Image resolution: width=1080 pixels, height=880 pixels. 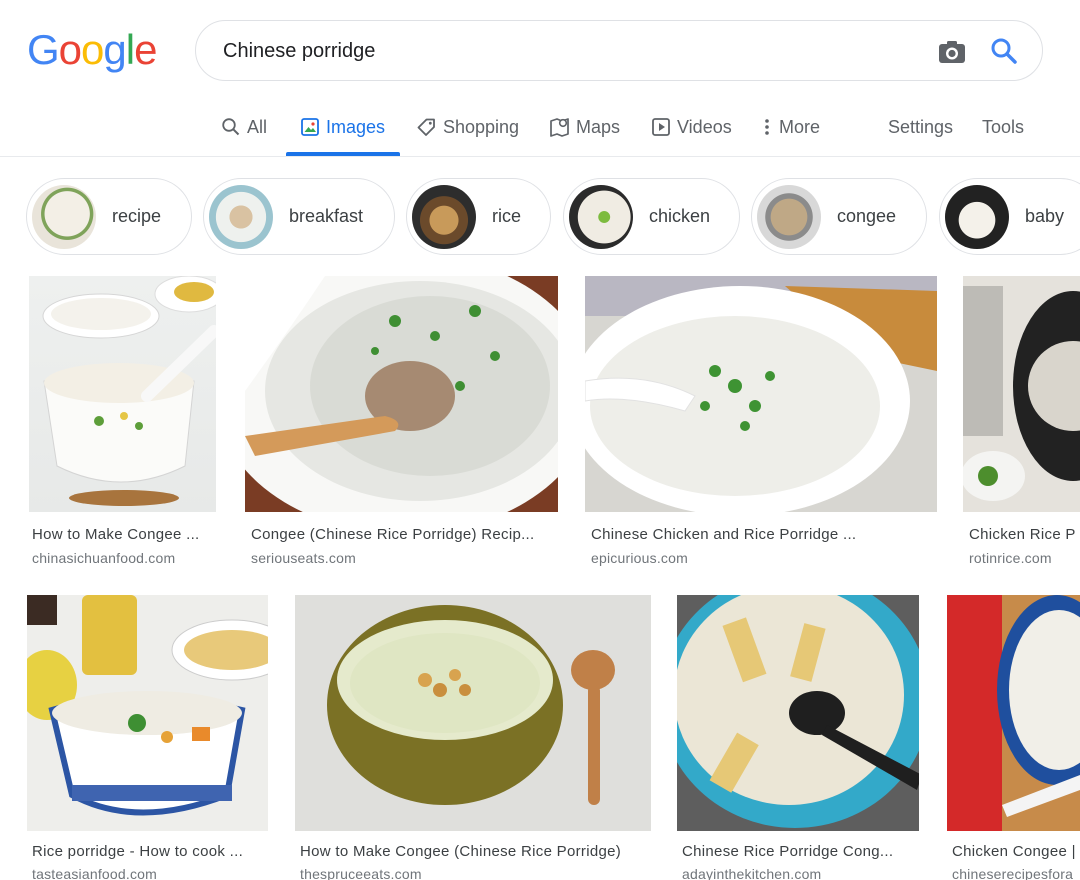 I want to click on logo-letter: G, so click(x=43, y=49).